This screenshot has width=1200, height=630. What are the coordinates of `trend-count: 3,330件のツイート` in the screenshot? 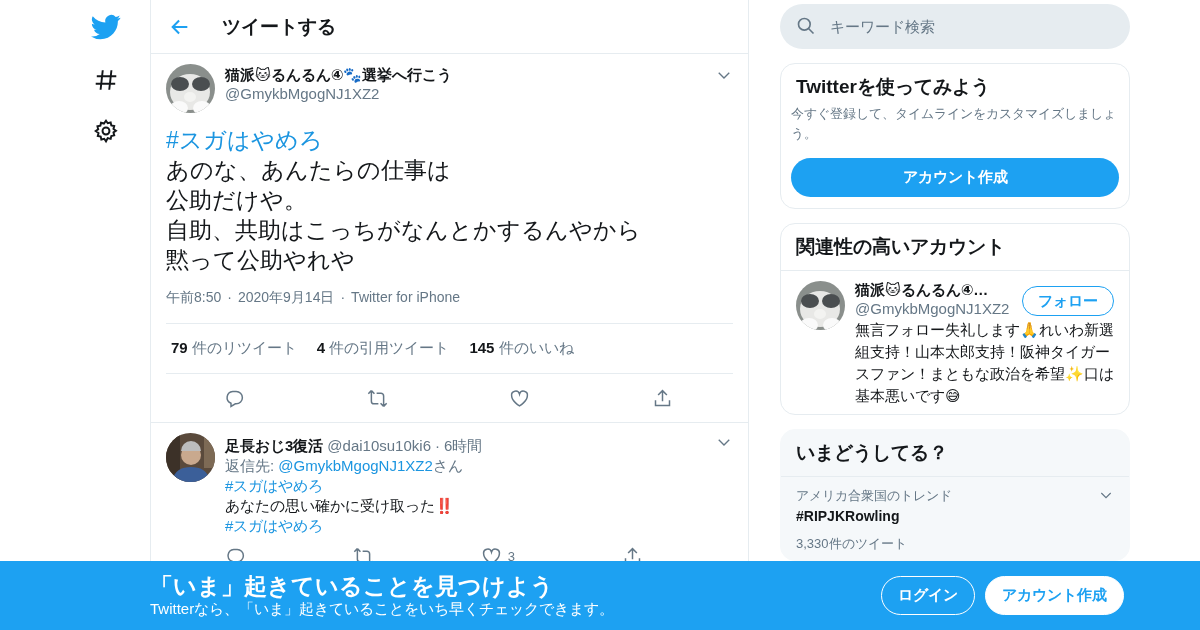 It's located at (852, 543).